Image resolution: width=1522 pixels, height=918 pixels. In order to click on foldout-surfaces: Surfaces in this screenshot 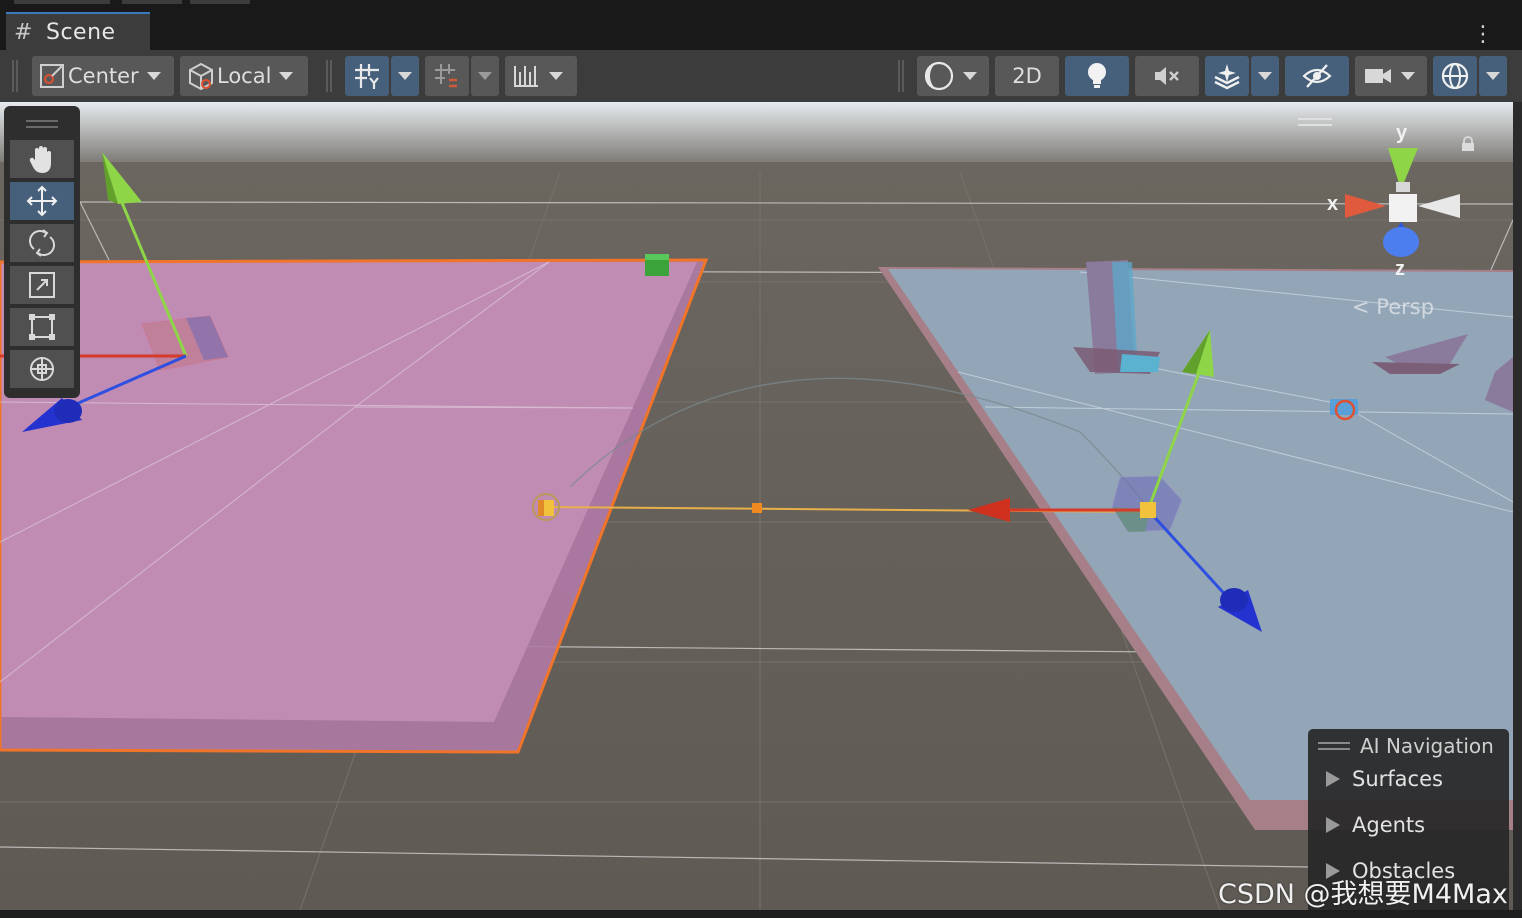, I will do `click(1408, 779)`.